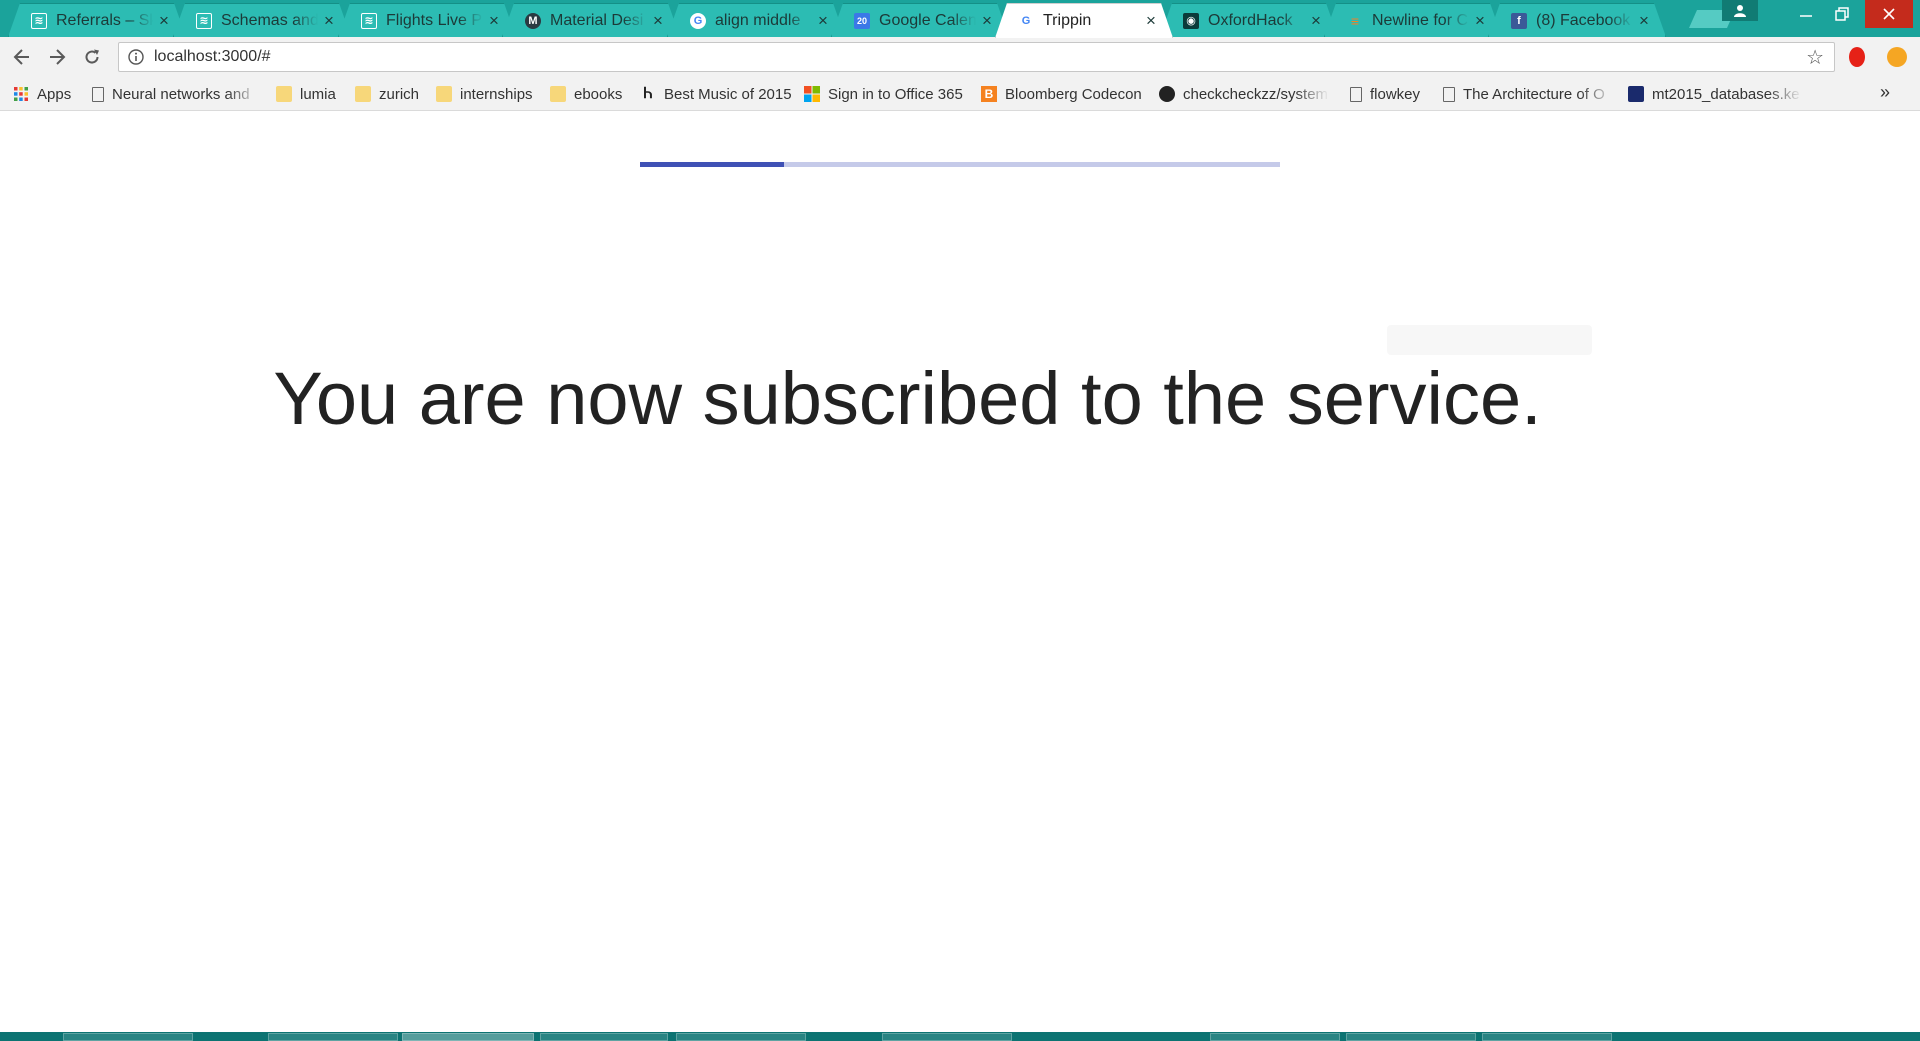 The image size is (1920, 1041). I want to click on tab-material: M Material Desi ×, so click(591, 20).